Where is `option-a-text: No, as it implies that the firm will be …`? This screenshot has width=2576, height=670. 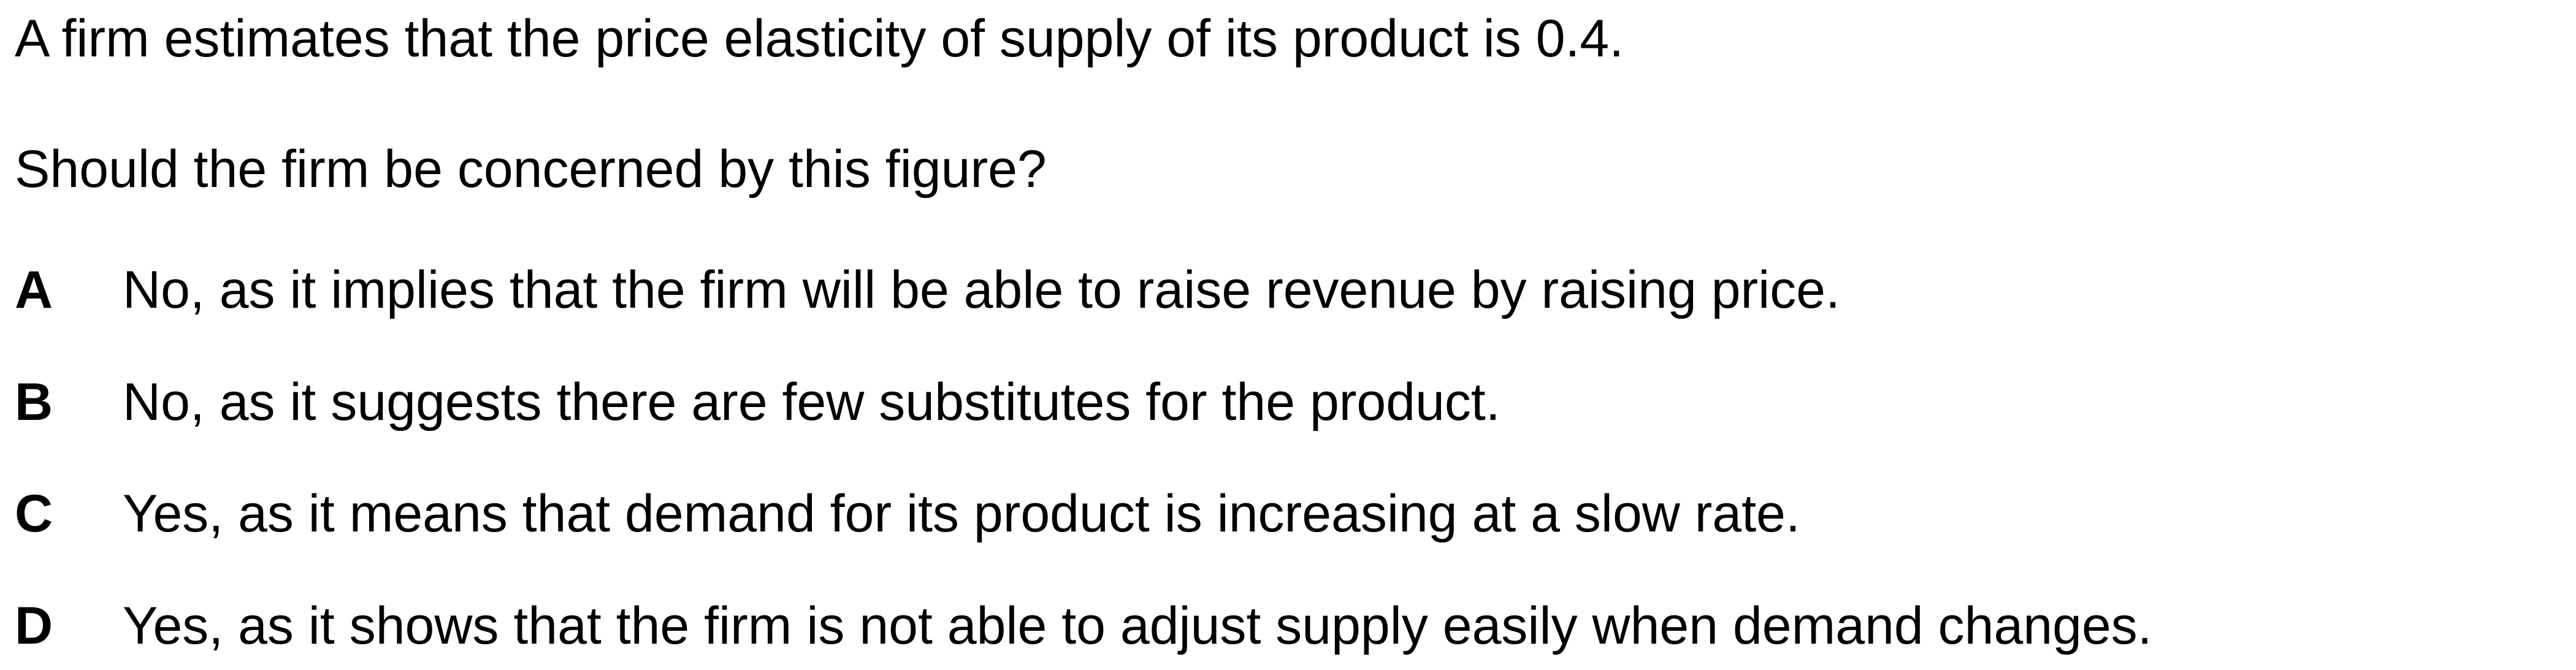 option-a-text: No, as it implies that the firm will be … is located at coordinates (982, 290).